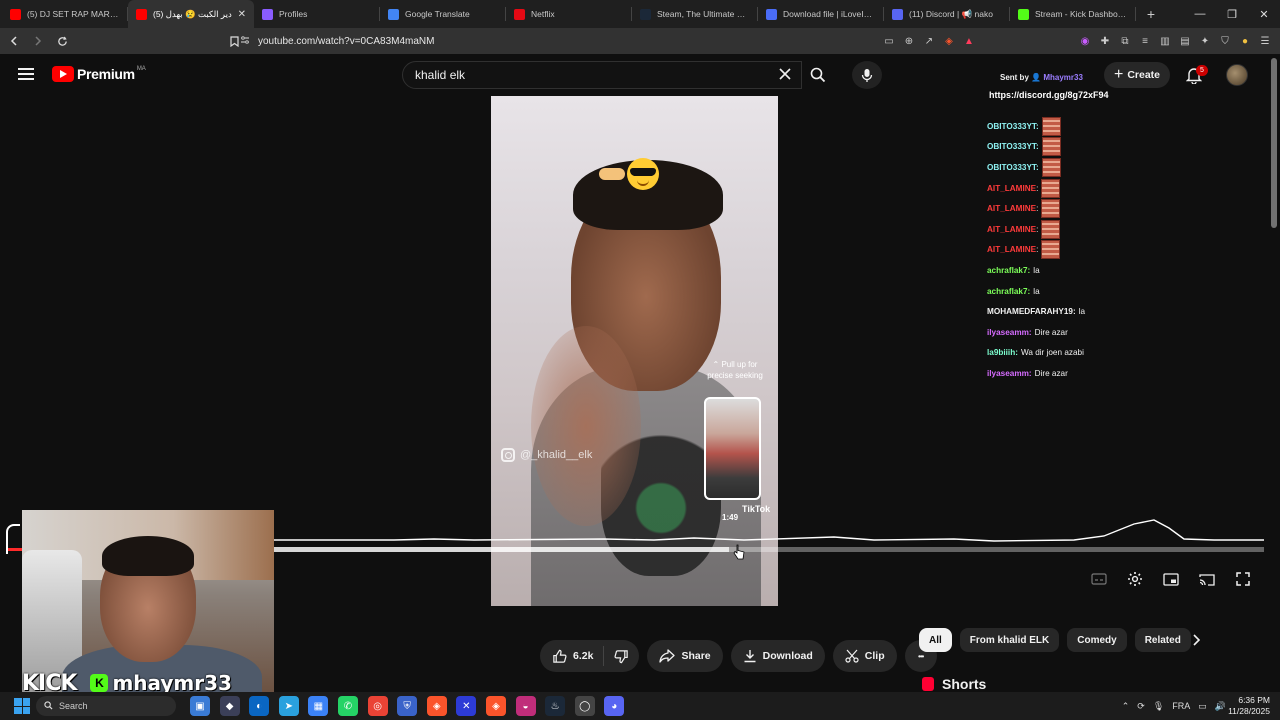 Image resolution: width=1280 pixels, height=720 pixels. What do you see at coordinates (1141, 706) in the screenshot?
I see `sync-icon: ⟳` at bounding box center [1141, 706].